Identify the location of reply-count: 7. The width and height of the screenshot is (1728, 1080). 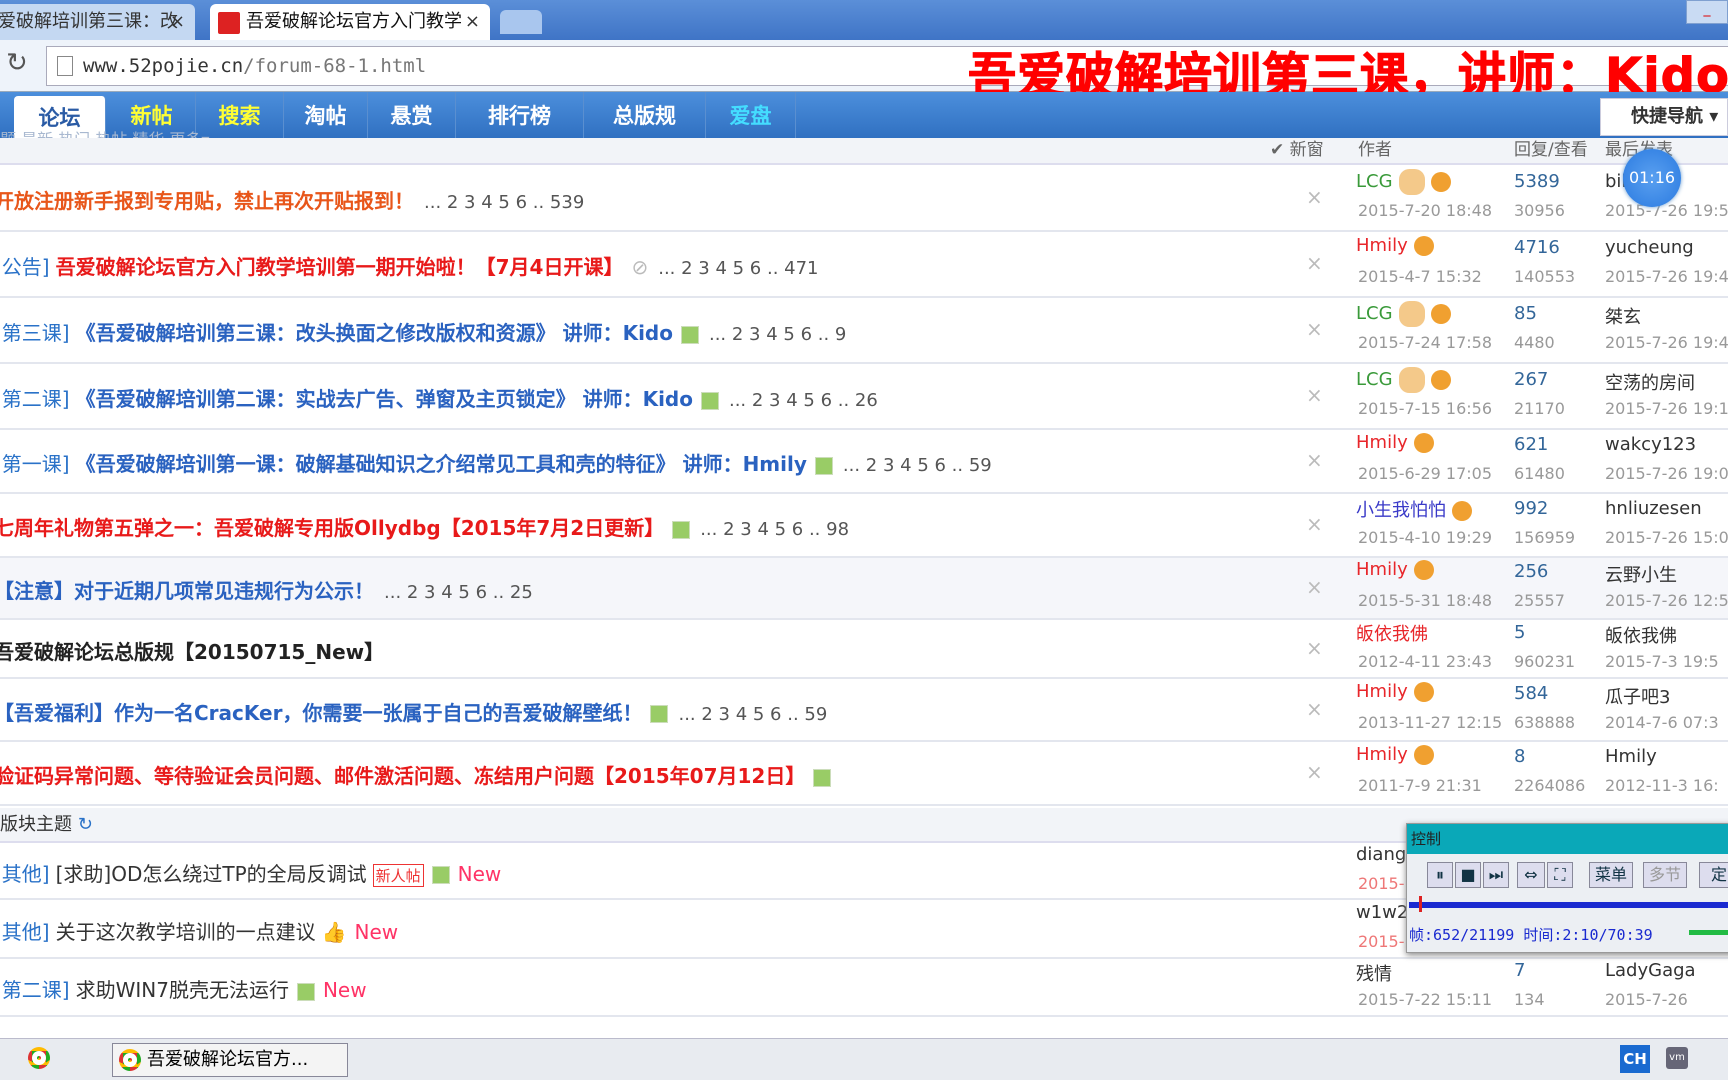
(1519, 970).